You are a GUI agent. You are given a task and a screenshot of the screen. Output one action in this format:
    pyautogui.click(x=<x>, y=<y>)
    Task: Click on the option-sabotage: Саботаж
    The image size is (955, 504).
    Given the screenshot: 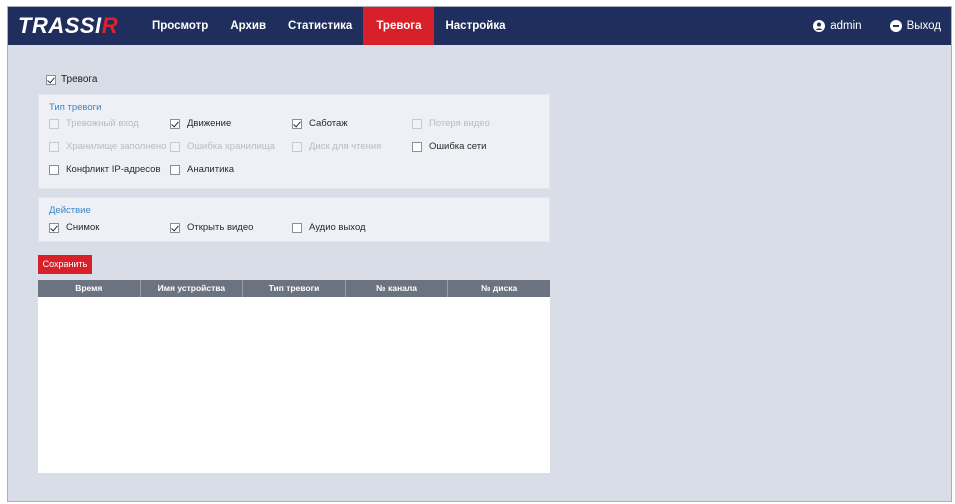 What is the action you would take?
    pyautogui.click(x=320, y=123)
    